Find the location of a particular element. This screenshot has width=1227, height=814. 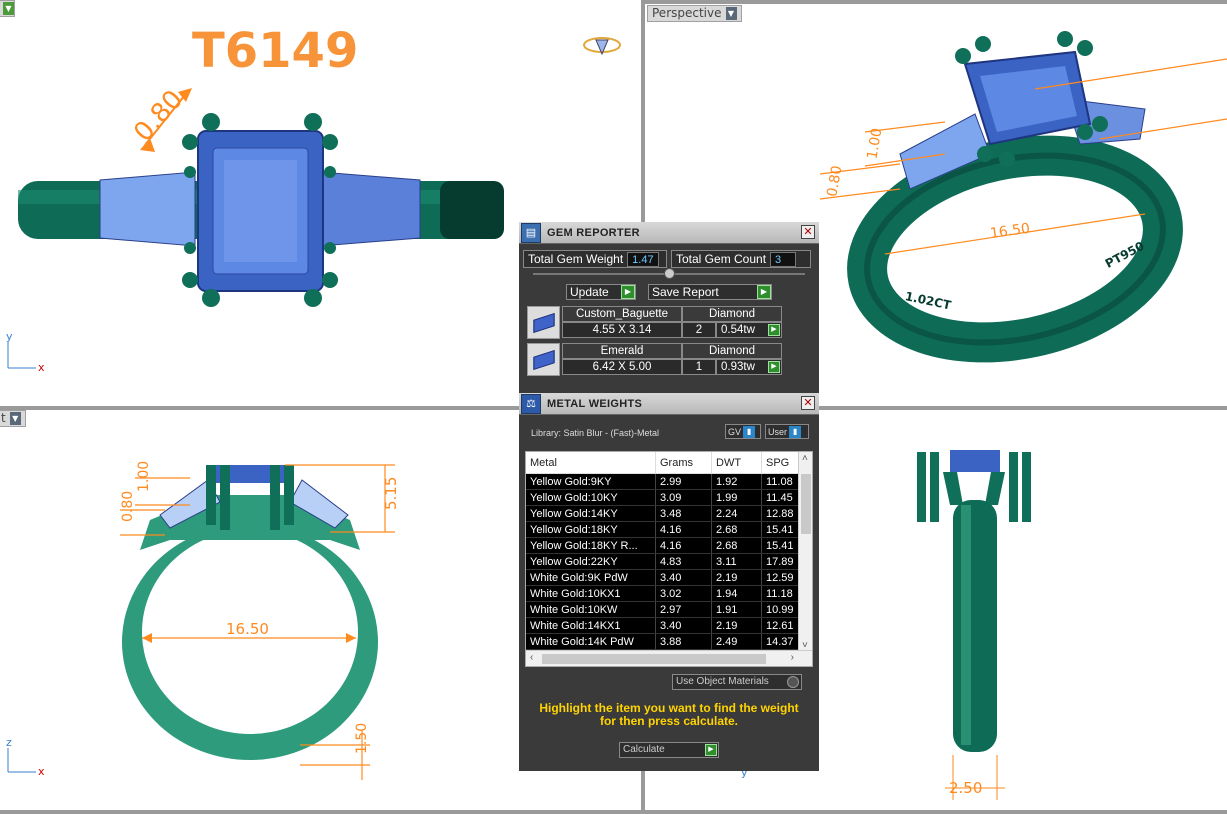

gem-count: 2 is located at coordinates (699, 330).